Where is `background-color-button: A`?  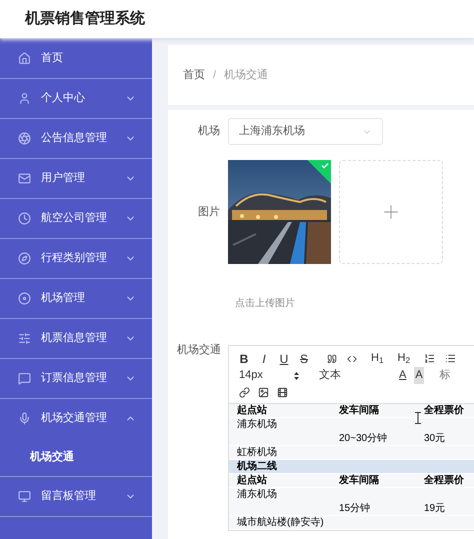 background-color-button: A is located at coordinates (419, 375).